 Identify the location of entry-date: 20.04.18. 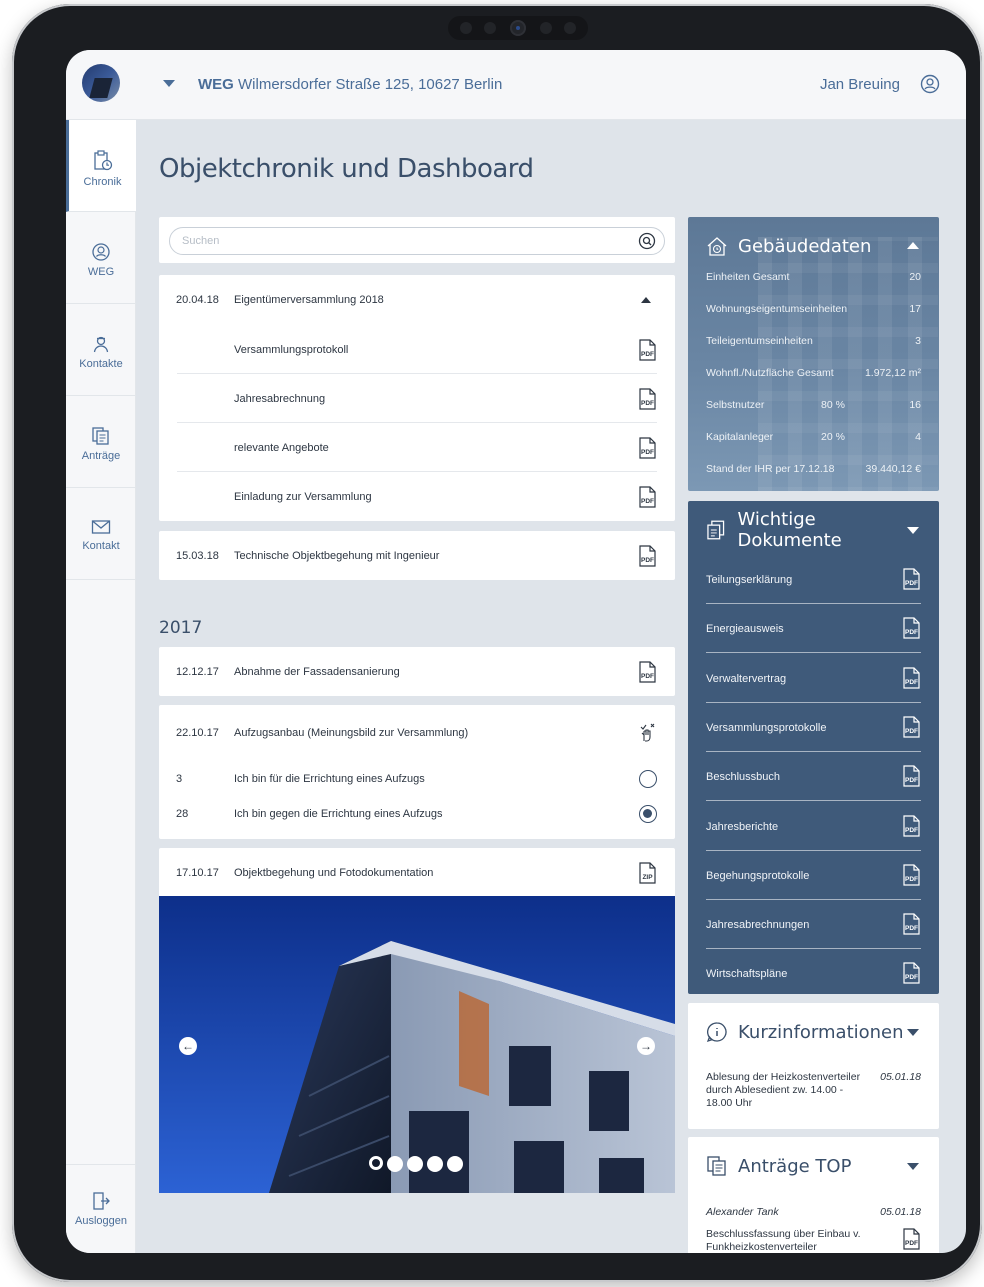
(197, 299).